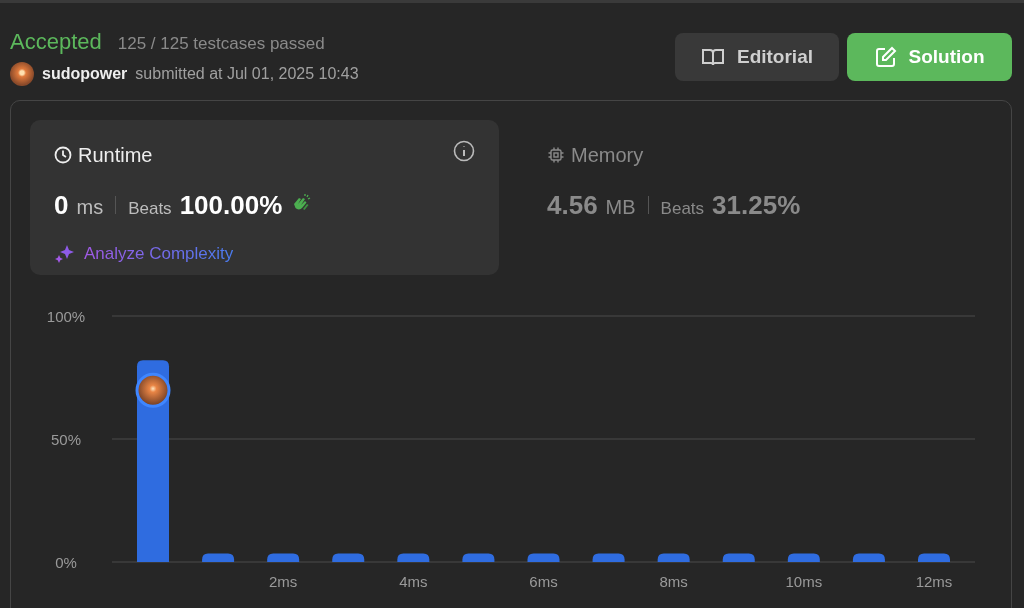 The image size is (1024, 608). Describe the element at coordinates (66, 562) in the screenshot. I see `y-tick-label: 0%` at that location.